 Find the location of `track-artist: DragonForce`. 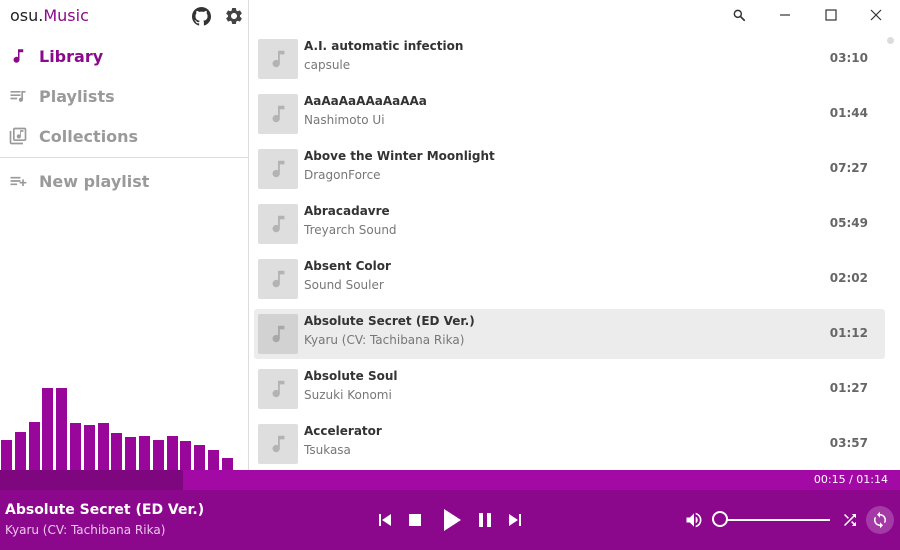

track-artist: DragonForce is located at coordinates (342, 175).